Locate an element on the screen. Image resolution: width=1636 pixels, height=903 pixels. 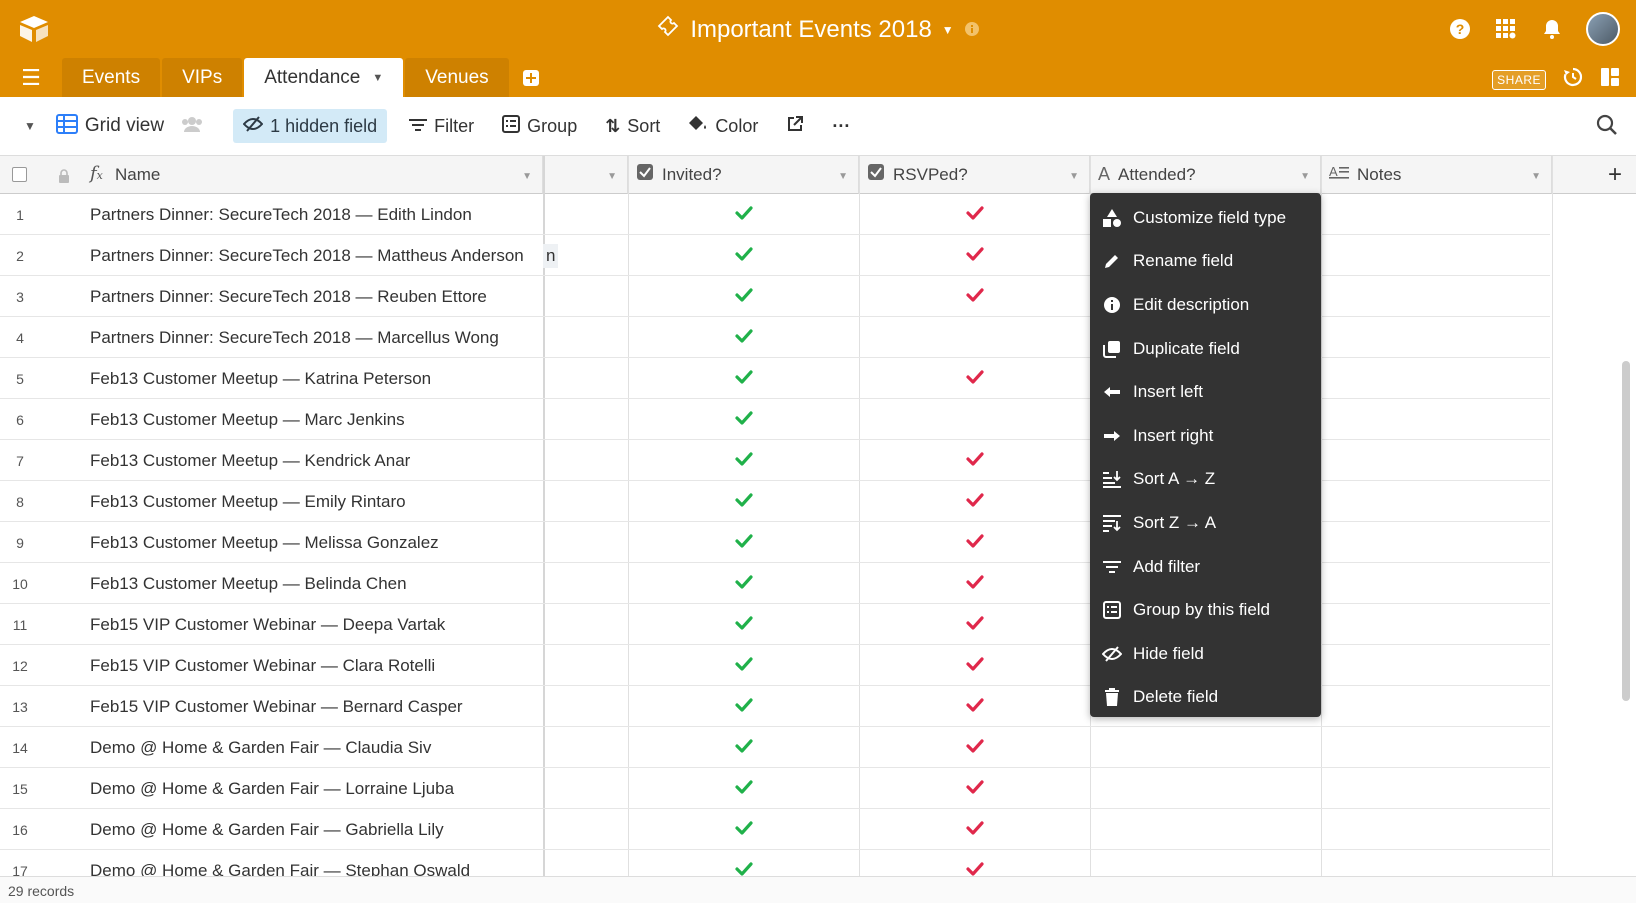
cell-name: Feb13 Customer Meetup — Emily Rintaro is located at coordinates (315, 501).